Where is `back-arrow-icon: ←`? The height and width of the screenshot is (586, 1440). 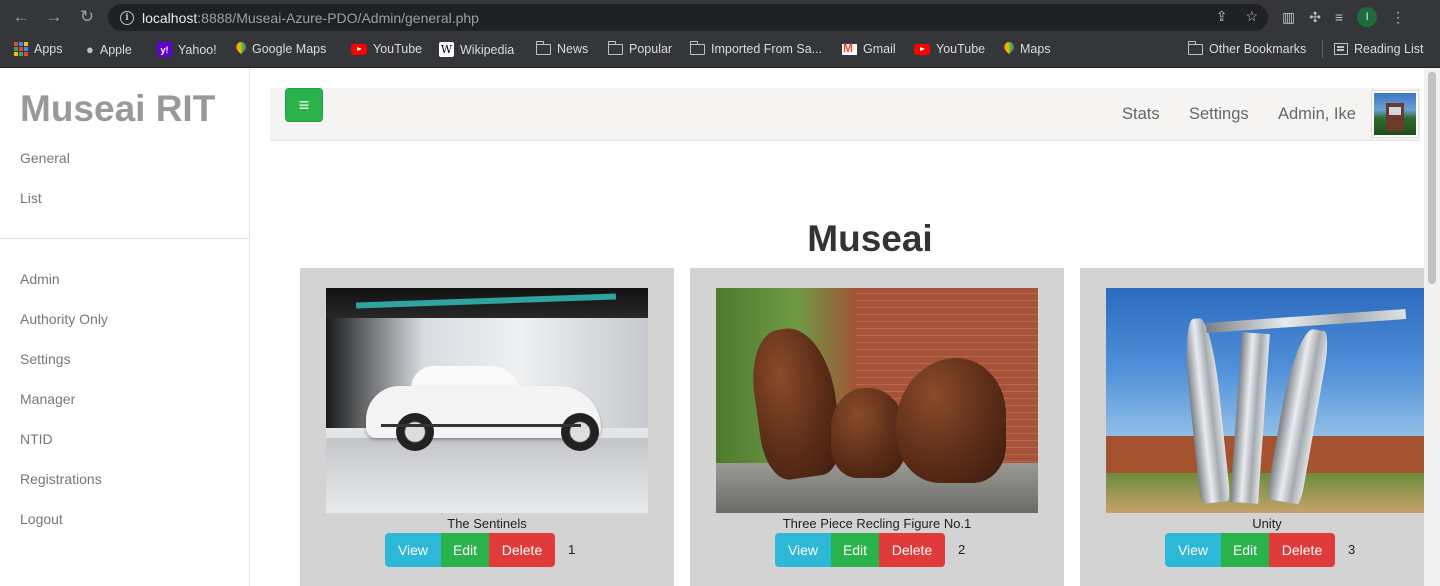 back-arrow-icon: ← is located at coordinates (21, 17).